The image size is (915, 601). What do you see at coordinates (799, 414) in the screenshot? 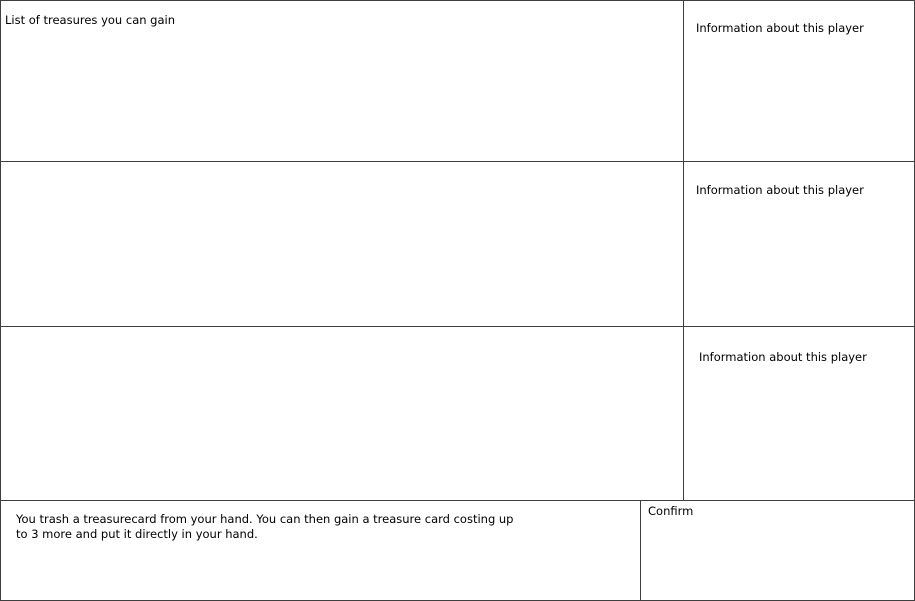
I see `player-info-panel-3: Information about this player` at bounding box center [799, 414].